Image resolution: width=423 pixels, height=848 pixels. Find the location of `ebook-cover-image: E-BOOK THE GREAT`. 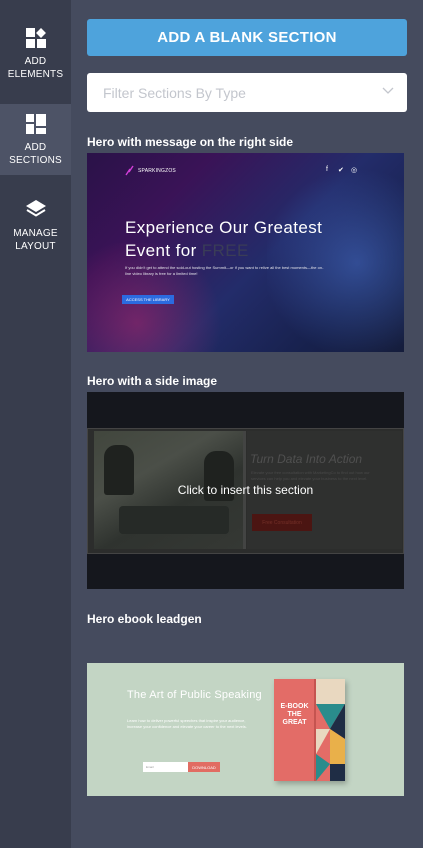

ebook-cover-image: E-BOOK THE GREAT is located at coordinates (309, 730).